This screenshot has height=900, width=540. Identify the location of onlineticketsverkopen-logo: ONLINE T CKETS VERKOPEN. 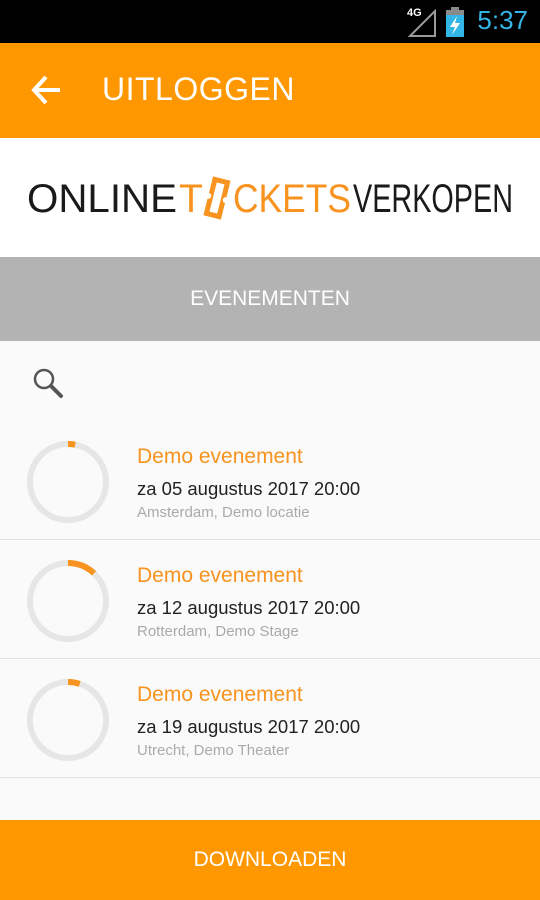
(270, 198).